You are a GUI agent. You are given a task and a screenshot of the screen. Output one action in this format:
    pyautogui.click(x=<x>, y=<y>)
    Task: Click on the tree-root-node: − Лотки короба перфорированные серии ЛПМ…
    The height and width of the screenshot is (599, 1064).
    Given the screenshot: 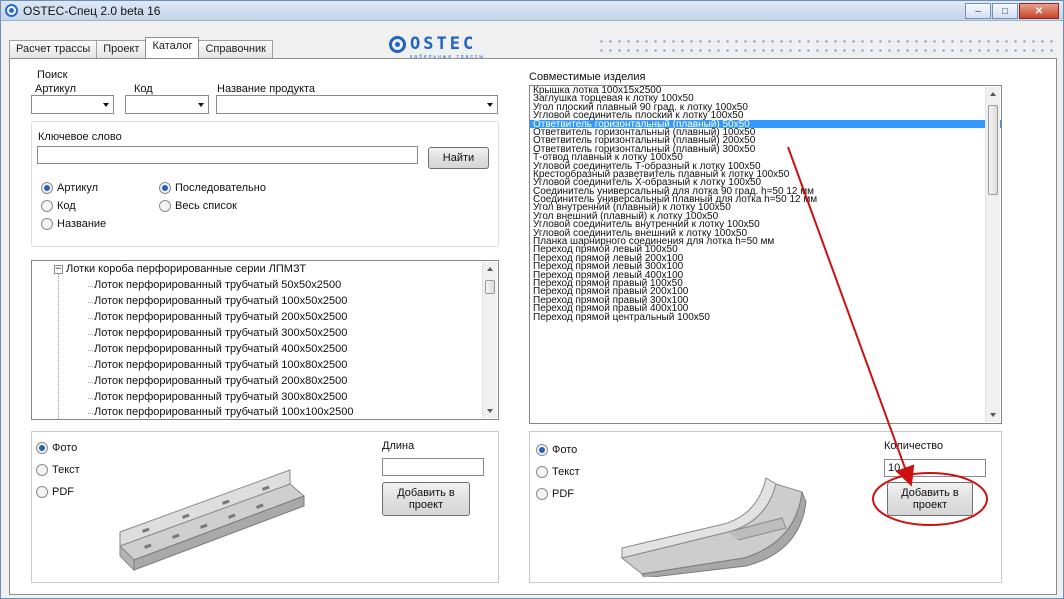 What is the action you would take?
    pyautogui.click(x=180, y=269)
    